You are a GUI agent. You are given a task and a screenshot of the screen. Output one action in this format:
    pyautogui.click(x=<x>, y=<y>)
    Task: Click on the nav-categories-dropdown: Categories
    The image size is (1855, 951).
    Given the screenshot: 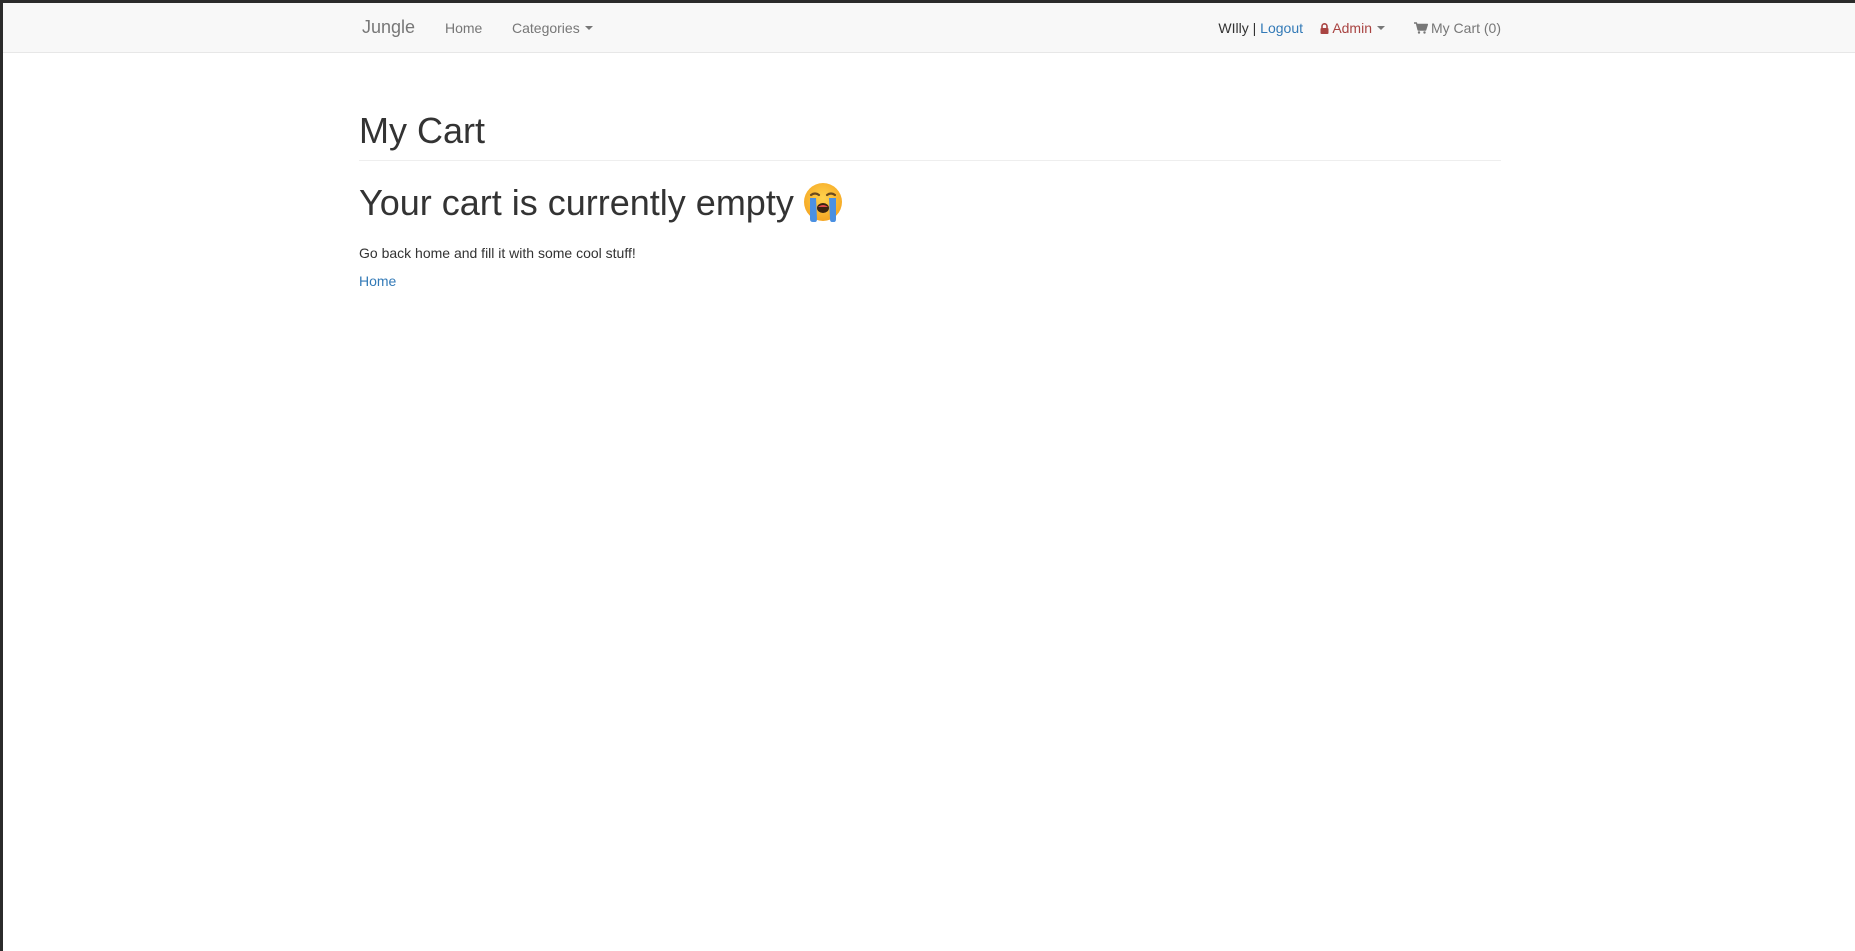 What is the action you would take?
    pyautogui.click(x=552, y=28)
    